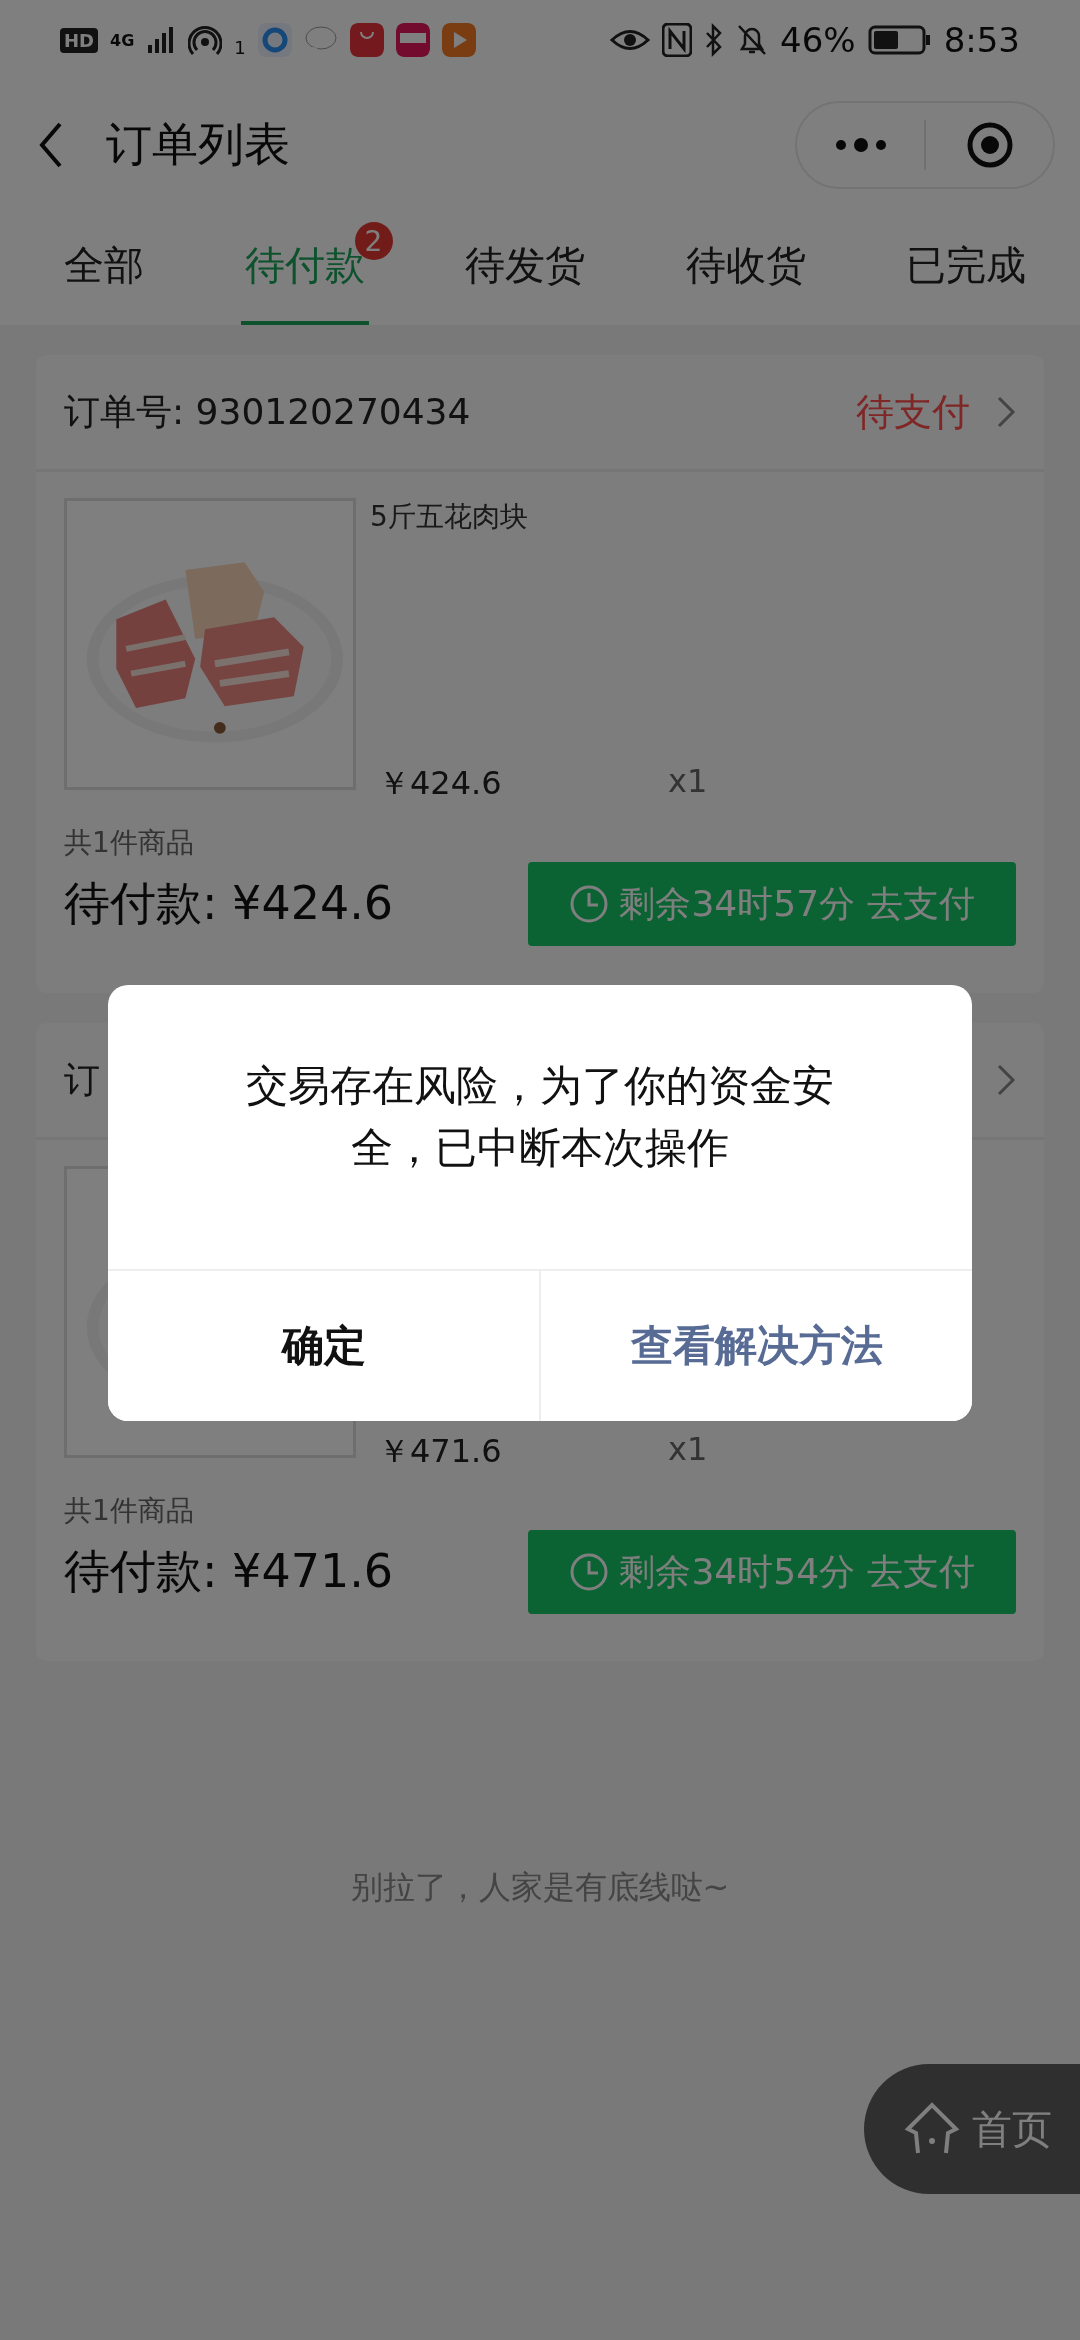  I want to click on shopping-app-icon, so click(412, 40).